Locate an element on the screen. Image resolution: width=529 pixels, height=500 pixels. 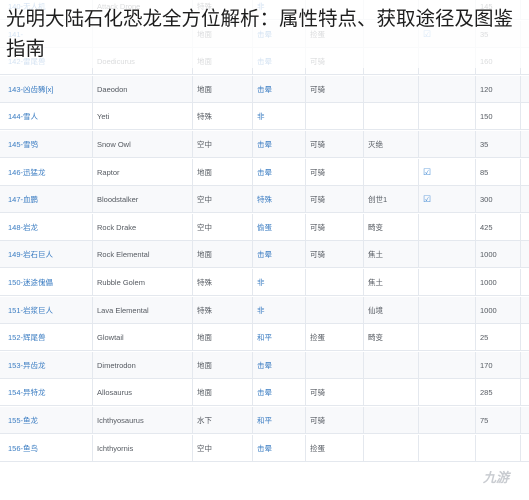
cell-name: Rock Elemental is located at coordinates (142, 255).